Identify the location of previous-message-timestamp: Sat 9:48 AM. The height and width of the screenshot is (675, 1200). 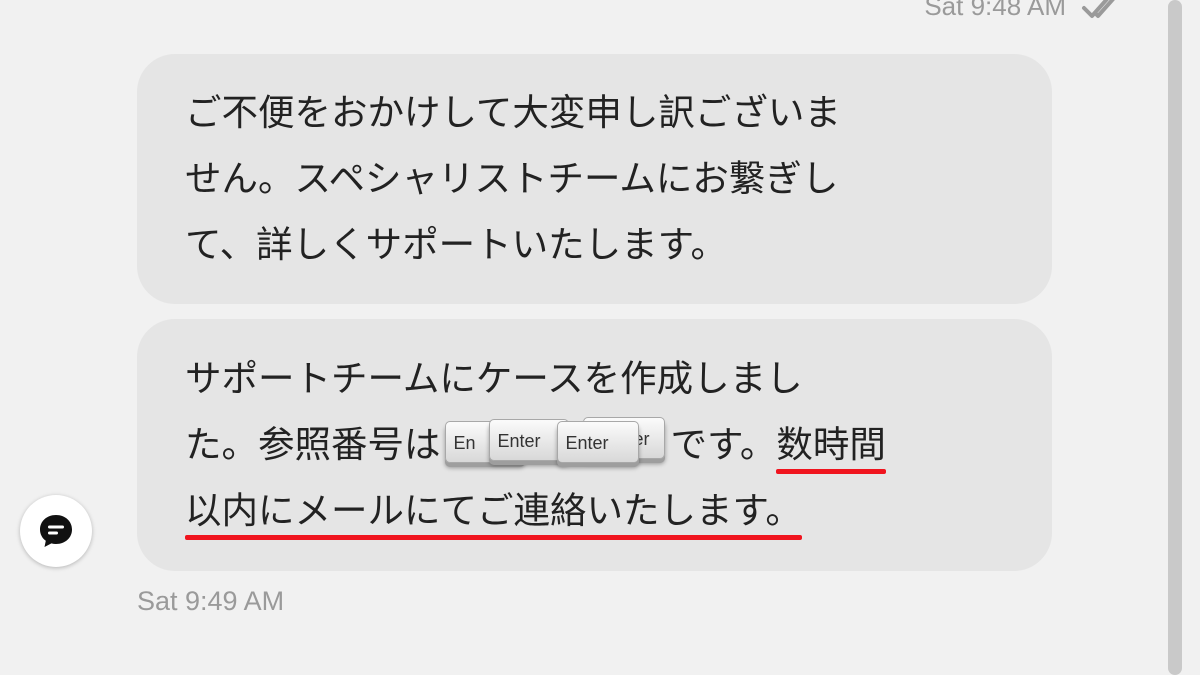
(995, 10).